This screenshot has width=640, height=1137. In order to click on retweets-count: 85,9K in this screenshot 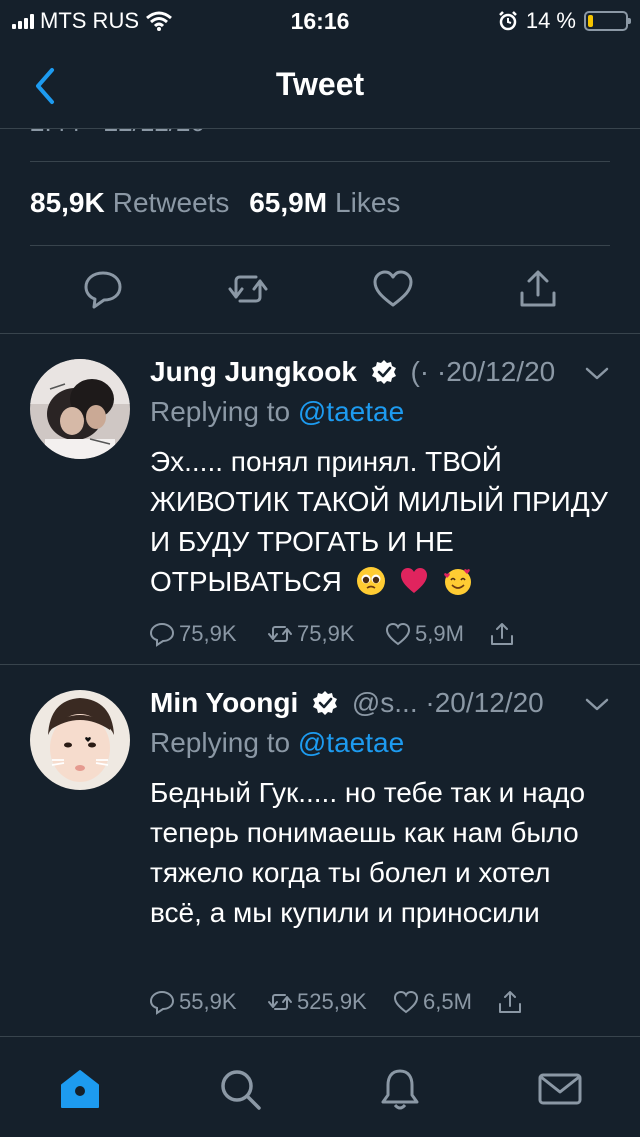, I will do `click(67, 202)`.